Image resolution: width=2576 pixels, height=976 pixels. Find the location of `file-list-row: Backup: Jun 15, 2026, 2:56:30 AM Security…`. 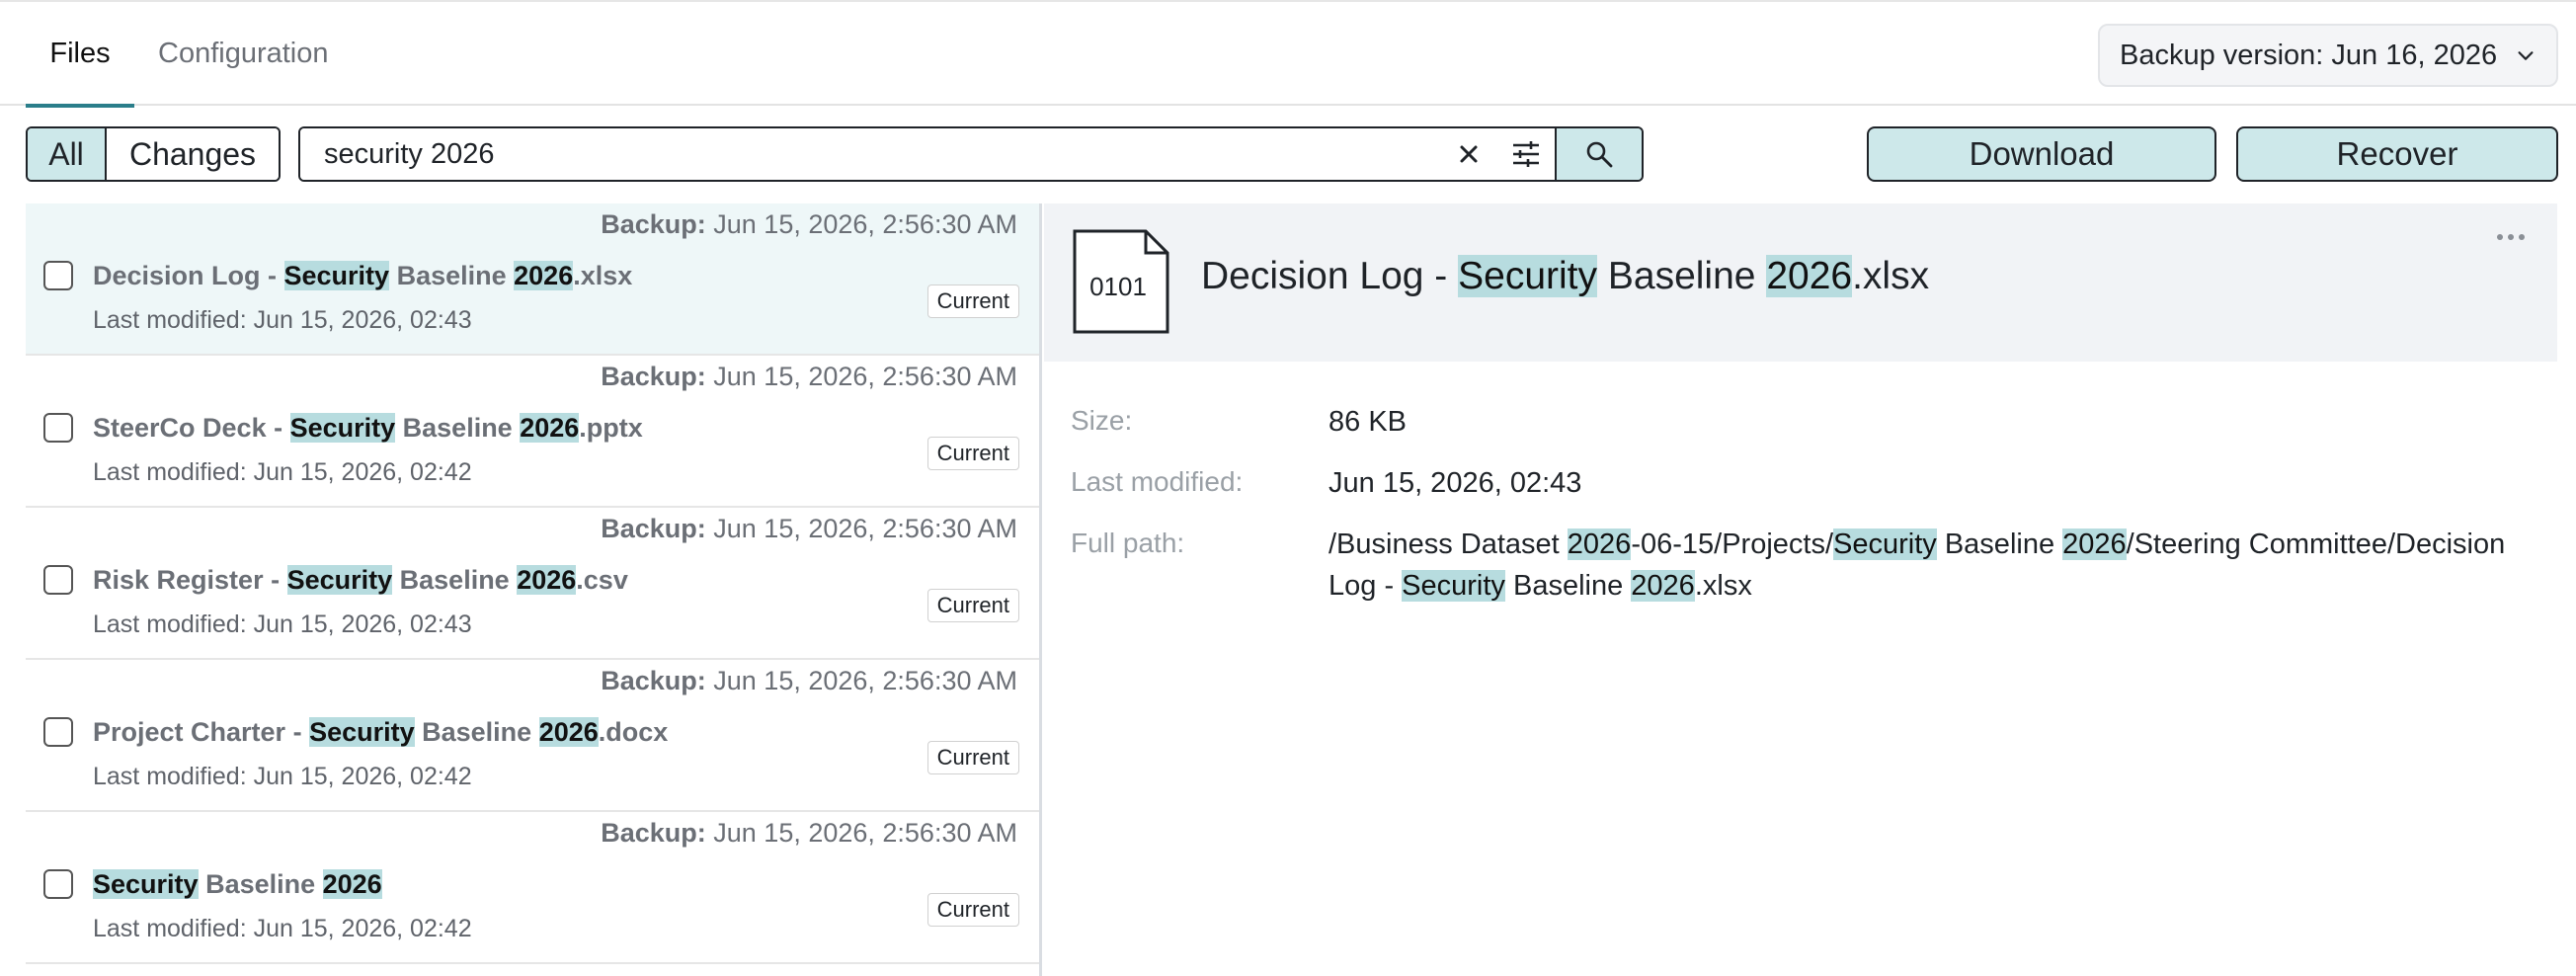

file-list-row: Backup: Jun 15, 2026, 2:56:30 AM Security… is located at coordinates (532, 888).